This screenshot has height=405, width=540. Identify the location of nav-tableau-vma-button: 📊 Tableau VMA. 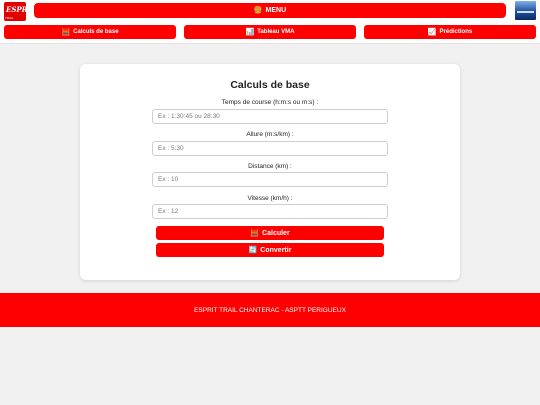
(270, 32).